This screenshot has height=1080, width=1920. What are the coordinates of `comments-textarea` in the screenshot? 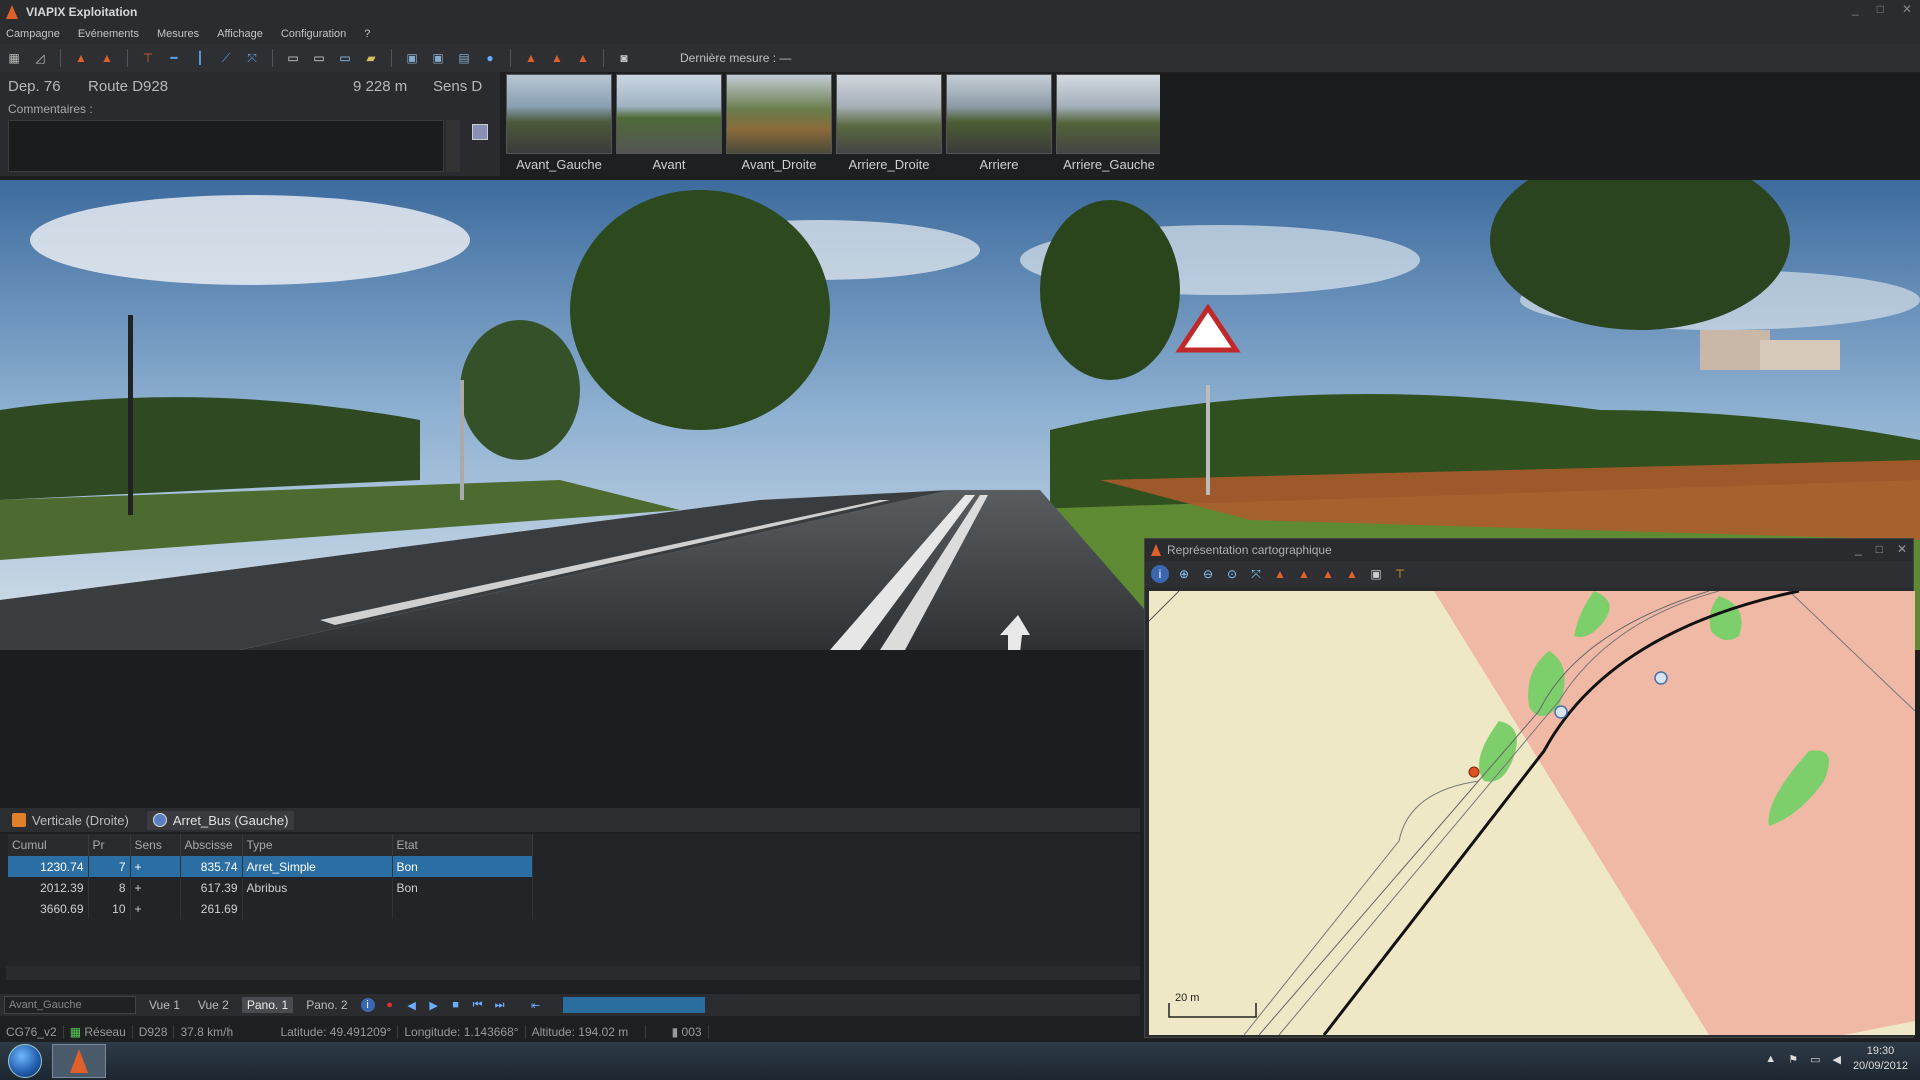 It's located at (226, 146).